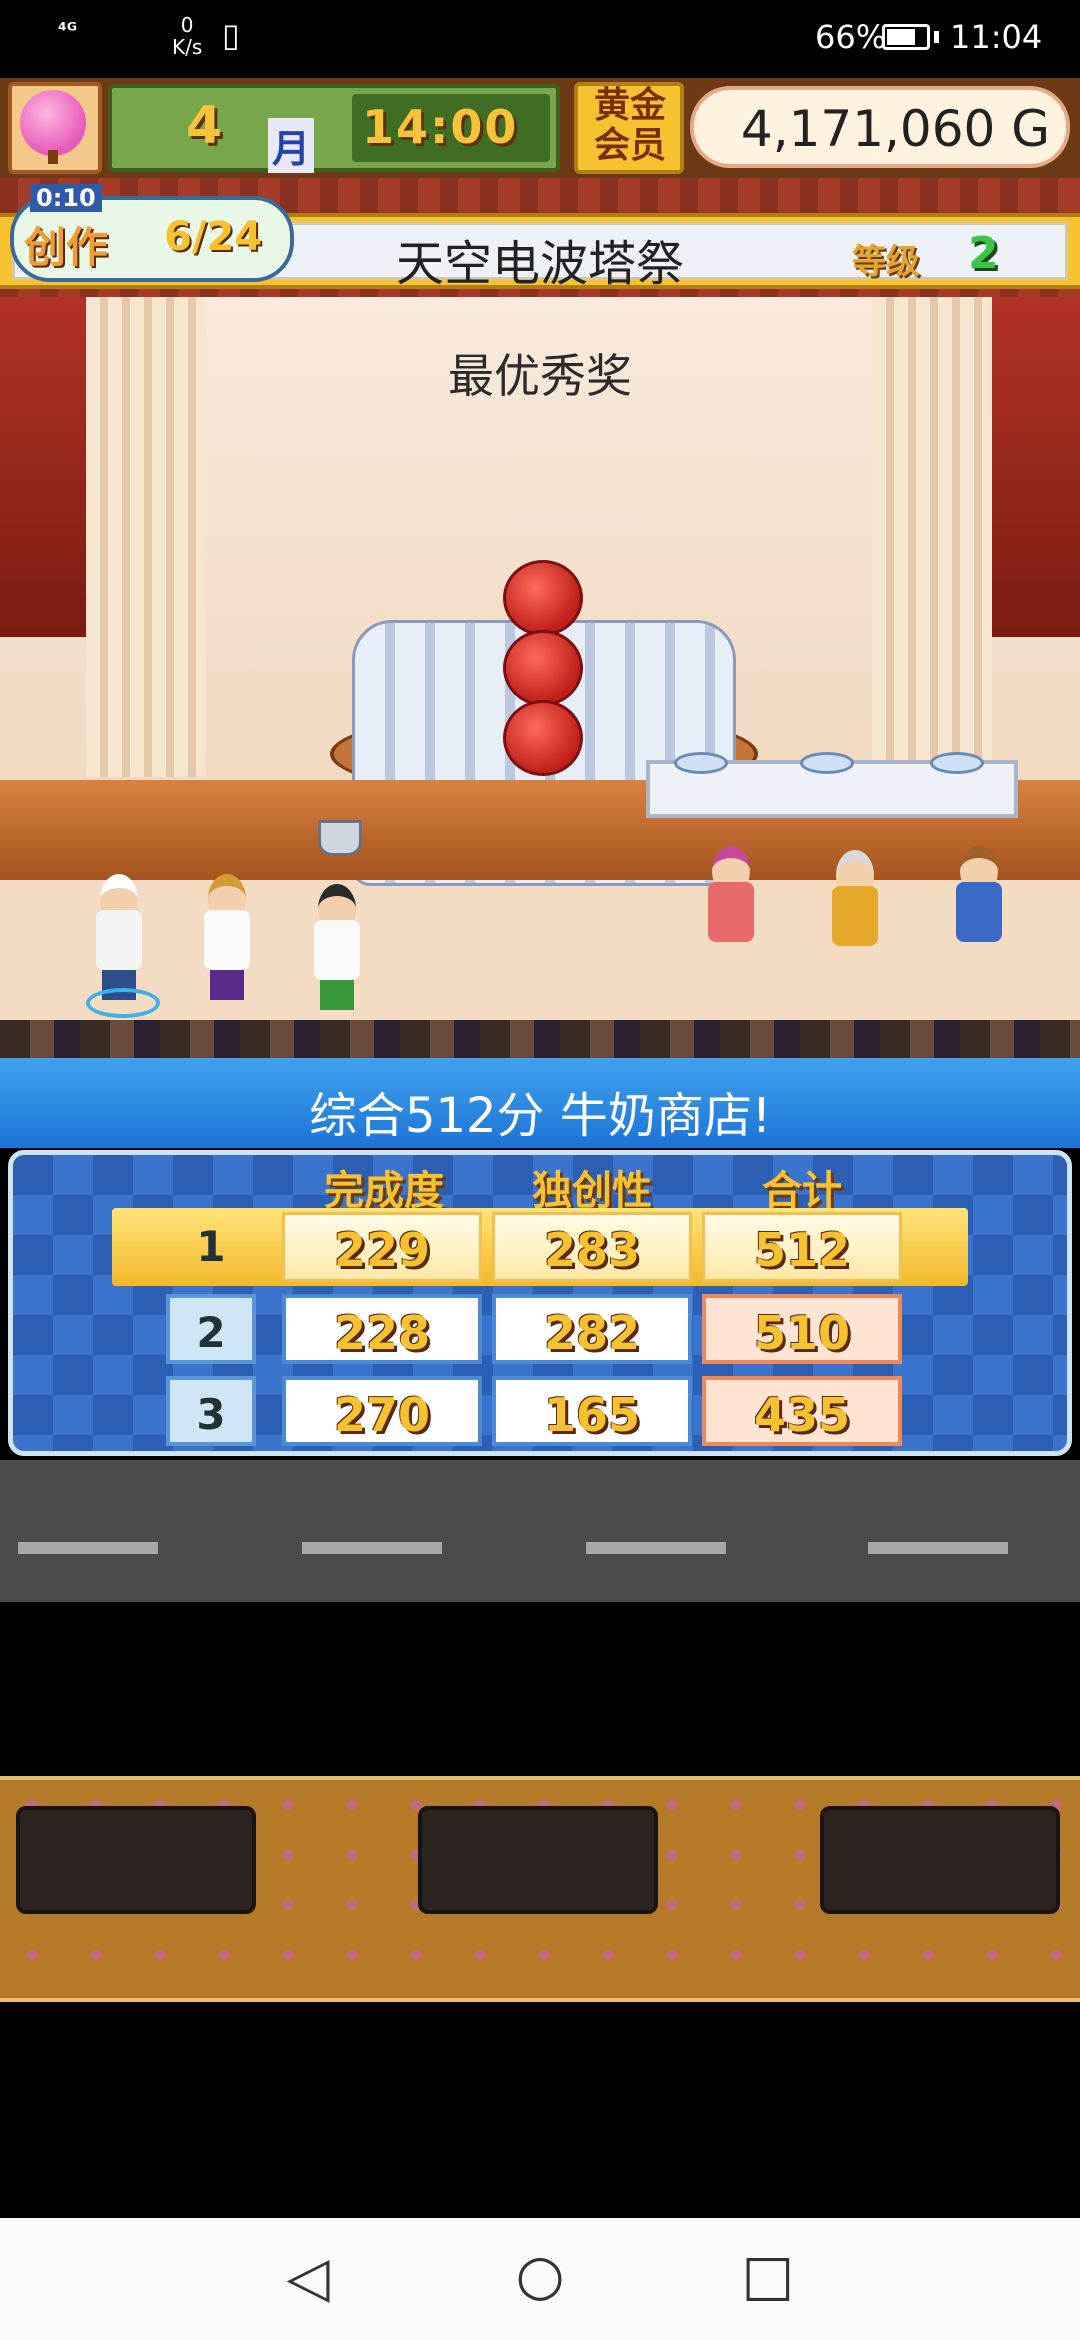 The image size is (1080, 2340). What do you see at coordinates (213, 237) in the screenshot?
I see `creation-progress: 6/24` at bounding box center [213, 237].